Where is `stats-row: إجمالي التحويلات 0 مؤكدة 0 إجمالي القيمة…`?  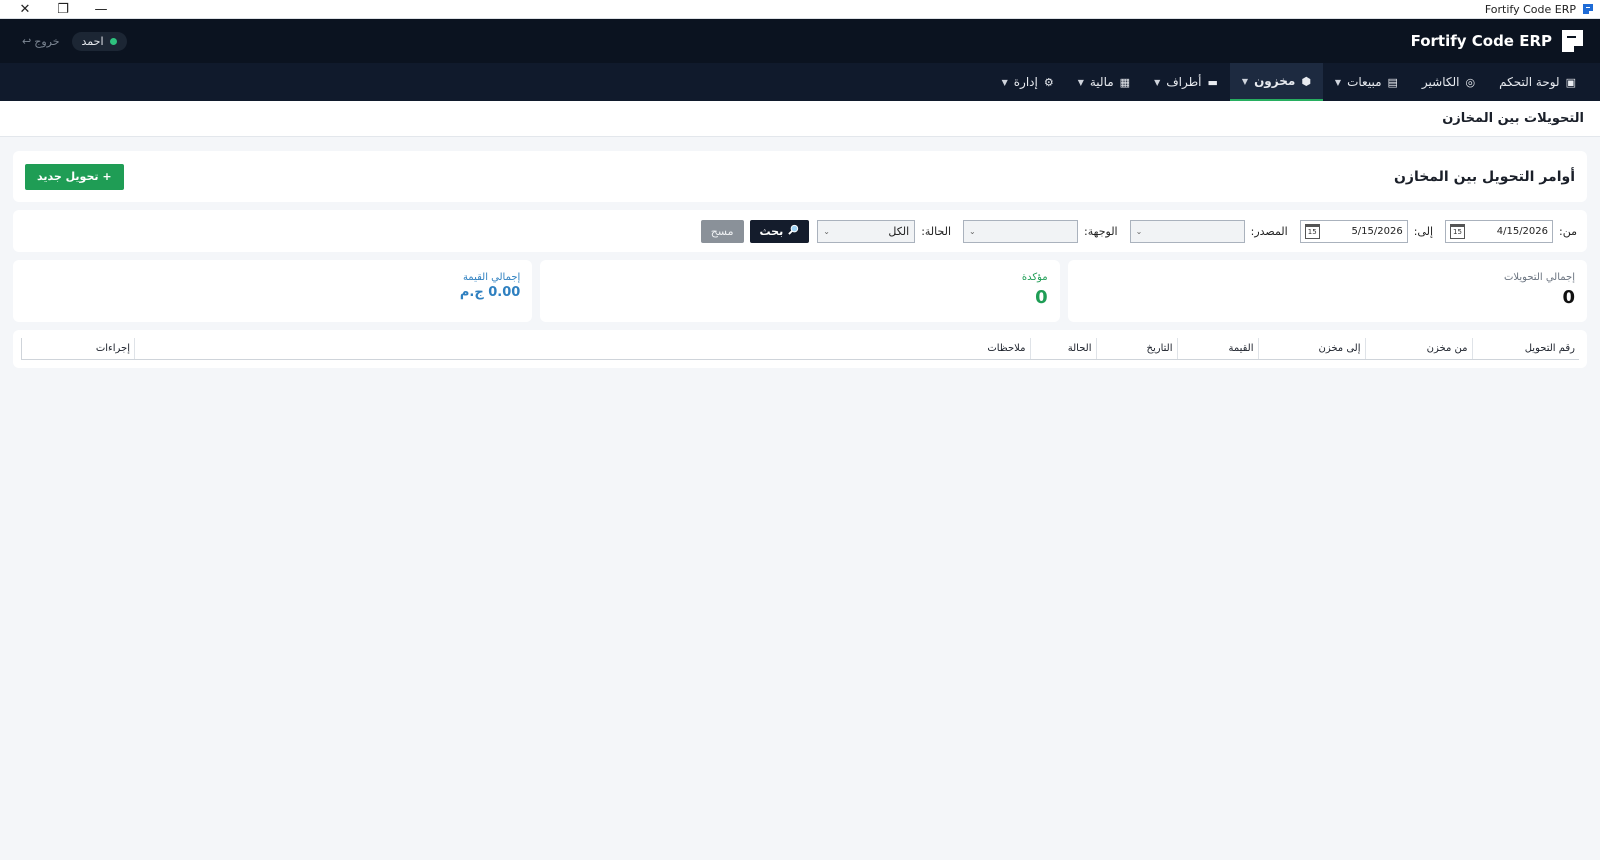
stats-row: إجمالي التحويلات 0 مؤكدة 0 إجمالي القيمة… is located at coordinates (800, 291).